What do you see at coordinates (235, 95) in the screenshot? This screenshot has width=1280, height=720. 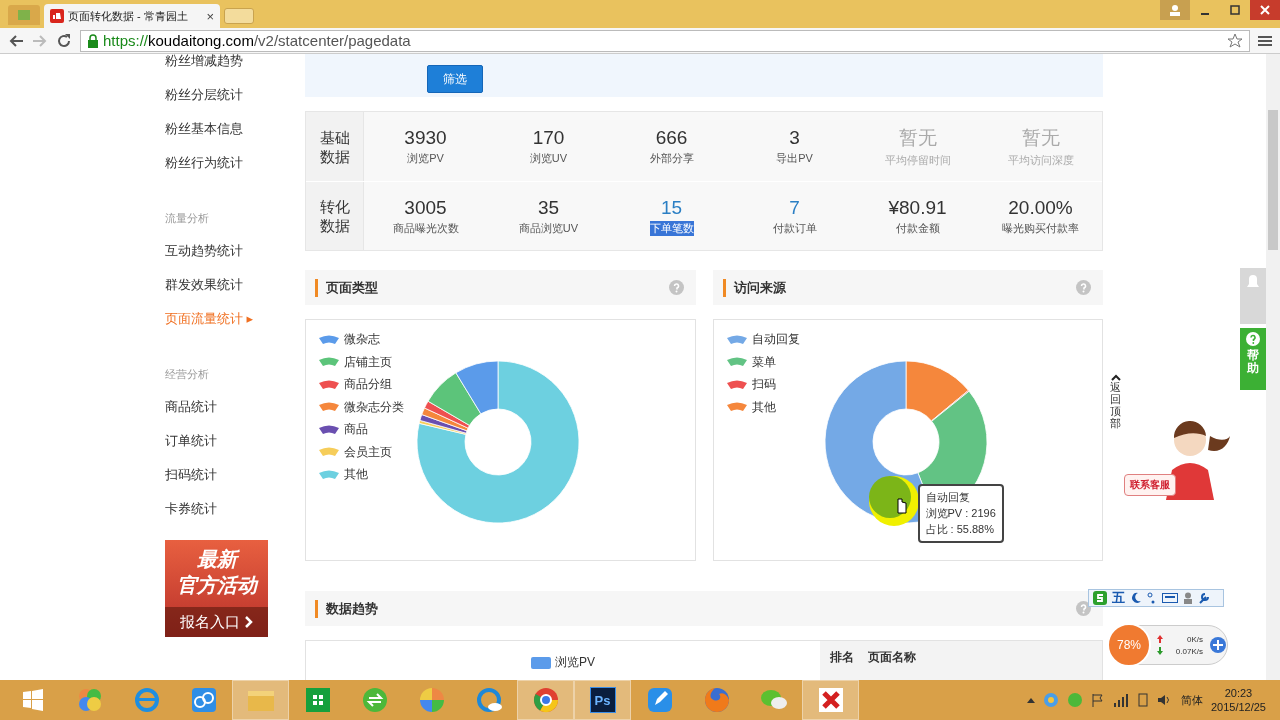 I see `sidebar-item: 粉丝分层统计` at bounding box center [235, 95].